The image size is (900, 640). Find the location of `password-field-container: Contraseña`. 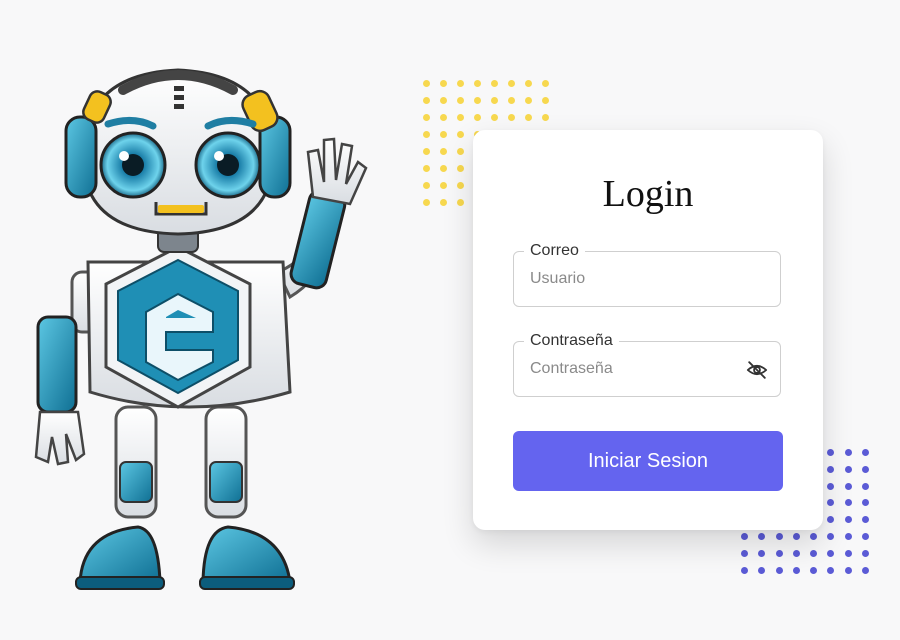

password-field-container: Contraseña is located at coordinates (647, 364).